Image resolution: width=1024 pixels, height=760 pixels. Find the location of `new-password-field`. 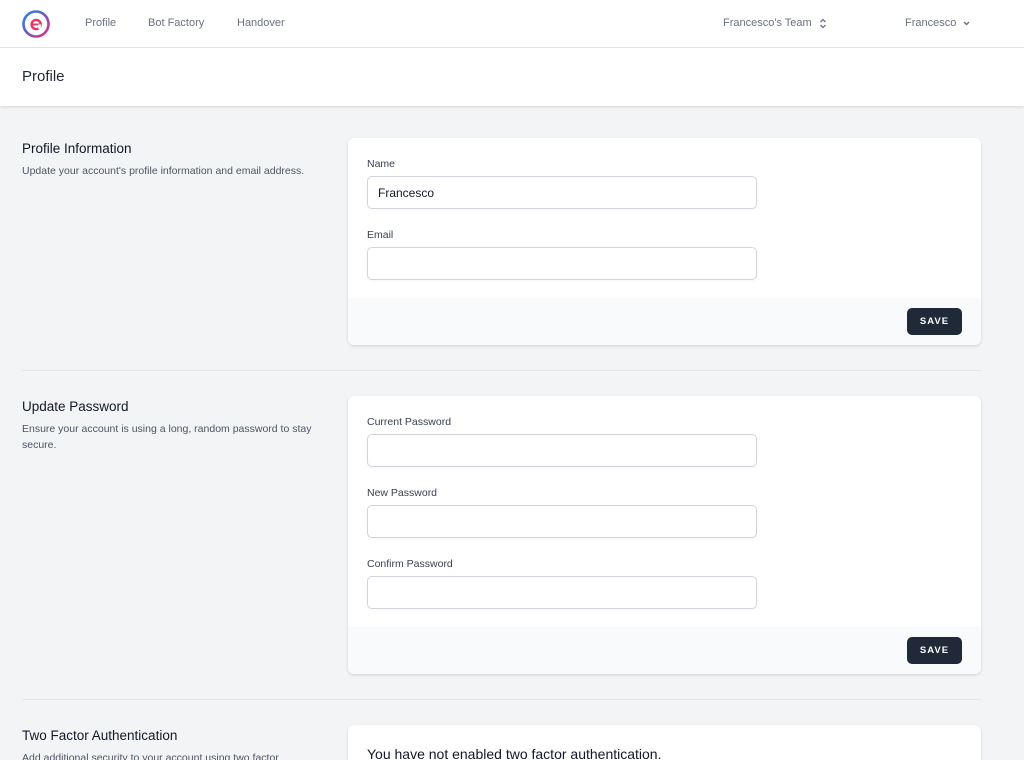

new-password-field is located at coordinates (562, 521).